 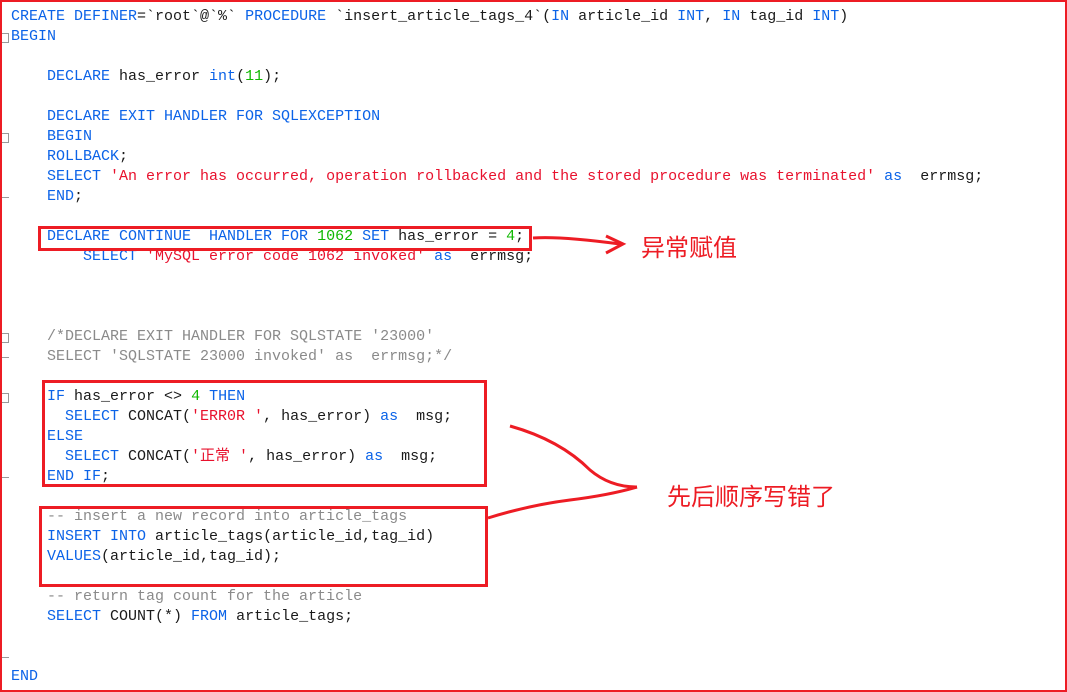 What do you see at coordinates (573, 456) in the screenshot?
I see `curve-upper` at bounding box center [573, 456].